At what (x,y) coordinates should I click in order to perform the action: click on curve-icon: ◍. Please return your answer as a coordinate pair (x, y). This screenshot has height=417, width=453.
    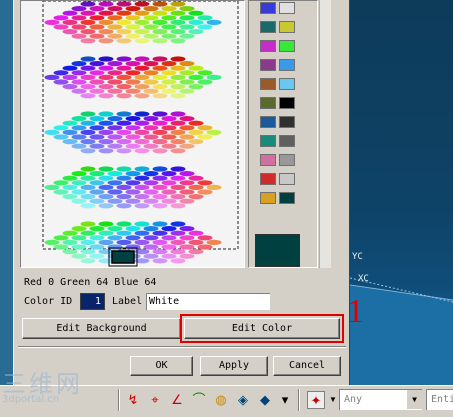
    Looking at the image, I should click on (221, 400).